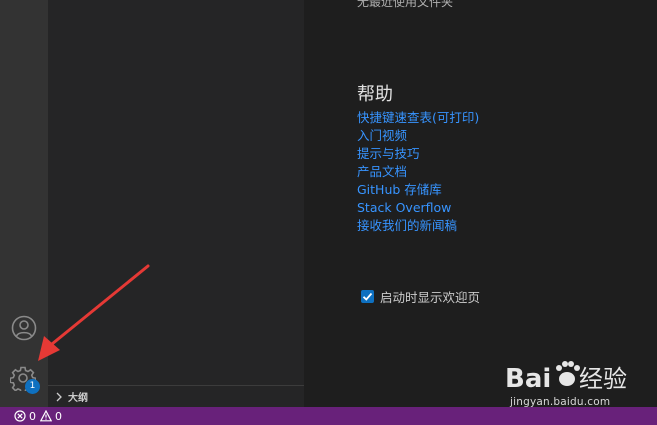 The height and width of the screenshot is (425, 657). Describe the element at coordinates (430, 297) in the screenshot. I see `startup-checkbox-label: 启动时显示欢迎页` at that location.